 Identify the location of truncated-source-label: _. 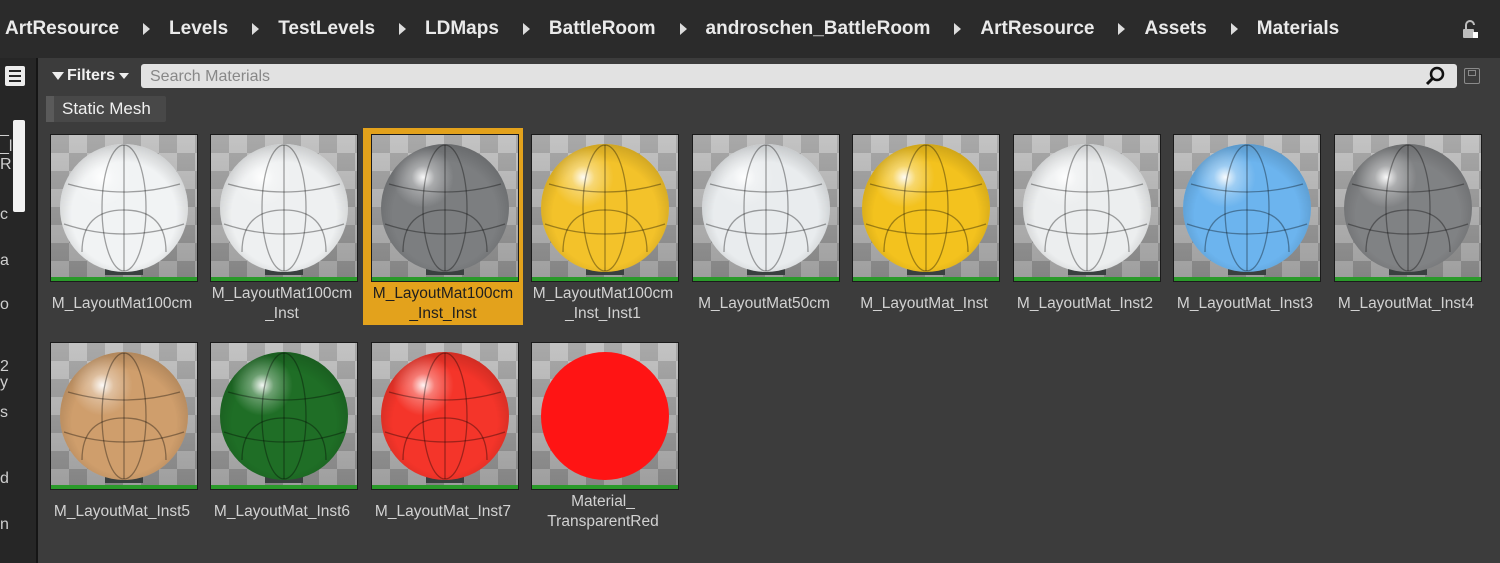
(4, 128).